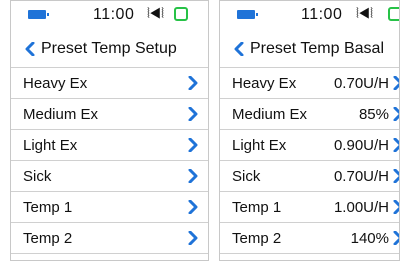  Describe the element at coordinates (309, 207) in the screenshot. I see `list-item-temp-1: Temp 1 1.00U/H` at that location.